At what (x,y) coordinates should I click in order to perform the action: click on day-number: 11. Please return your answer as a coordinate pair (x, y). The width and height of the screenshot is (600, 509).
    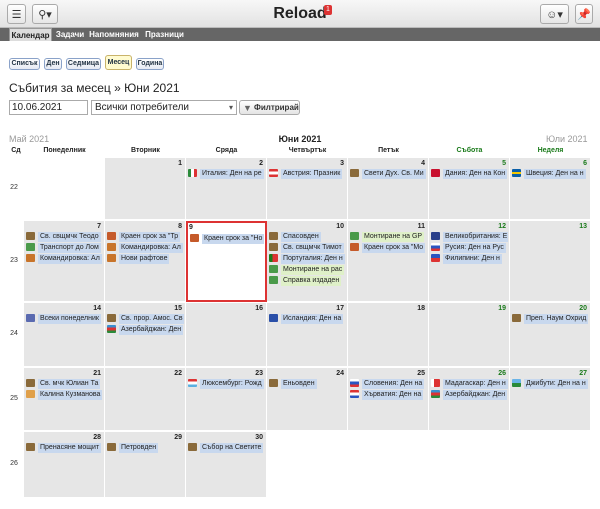
    Looking at the image, I should click on (421, 226).